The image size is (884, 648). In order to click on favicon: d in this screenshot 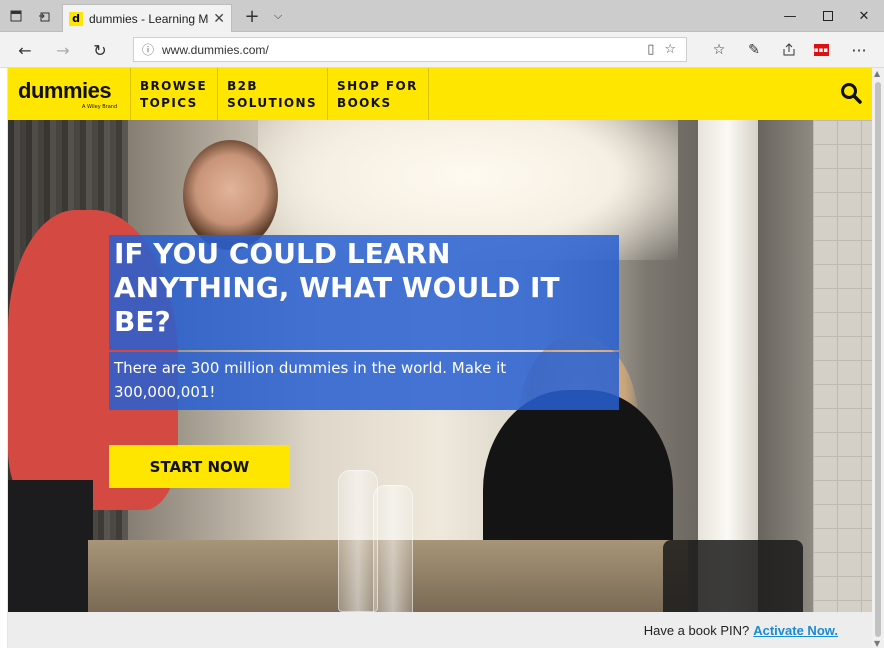, I will do `click(76, 18)`.